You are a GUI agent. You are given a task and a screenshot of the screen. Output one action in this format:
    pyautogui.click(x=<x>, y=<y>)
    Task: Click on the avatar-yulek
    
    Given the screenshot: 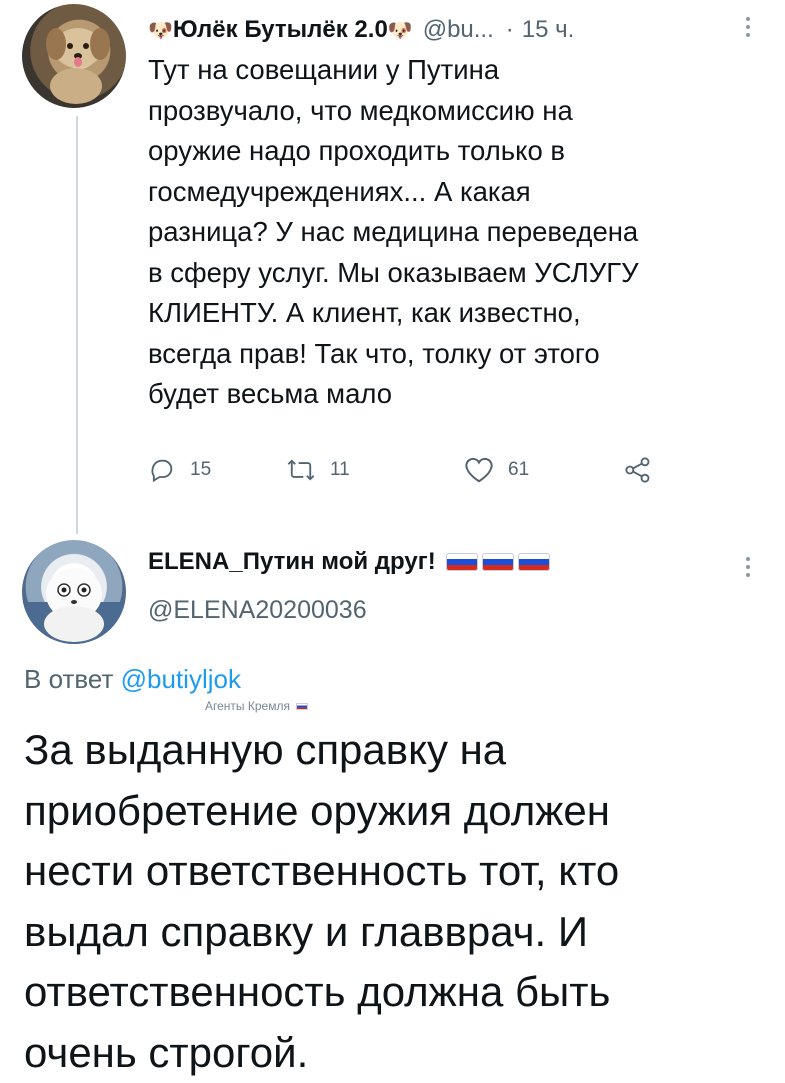 What is the action you would take?
    pyautogui.click(x=74, y=56)
    